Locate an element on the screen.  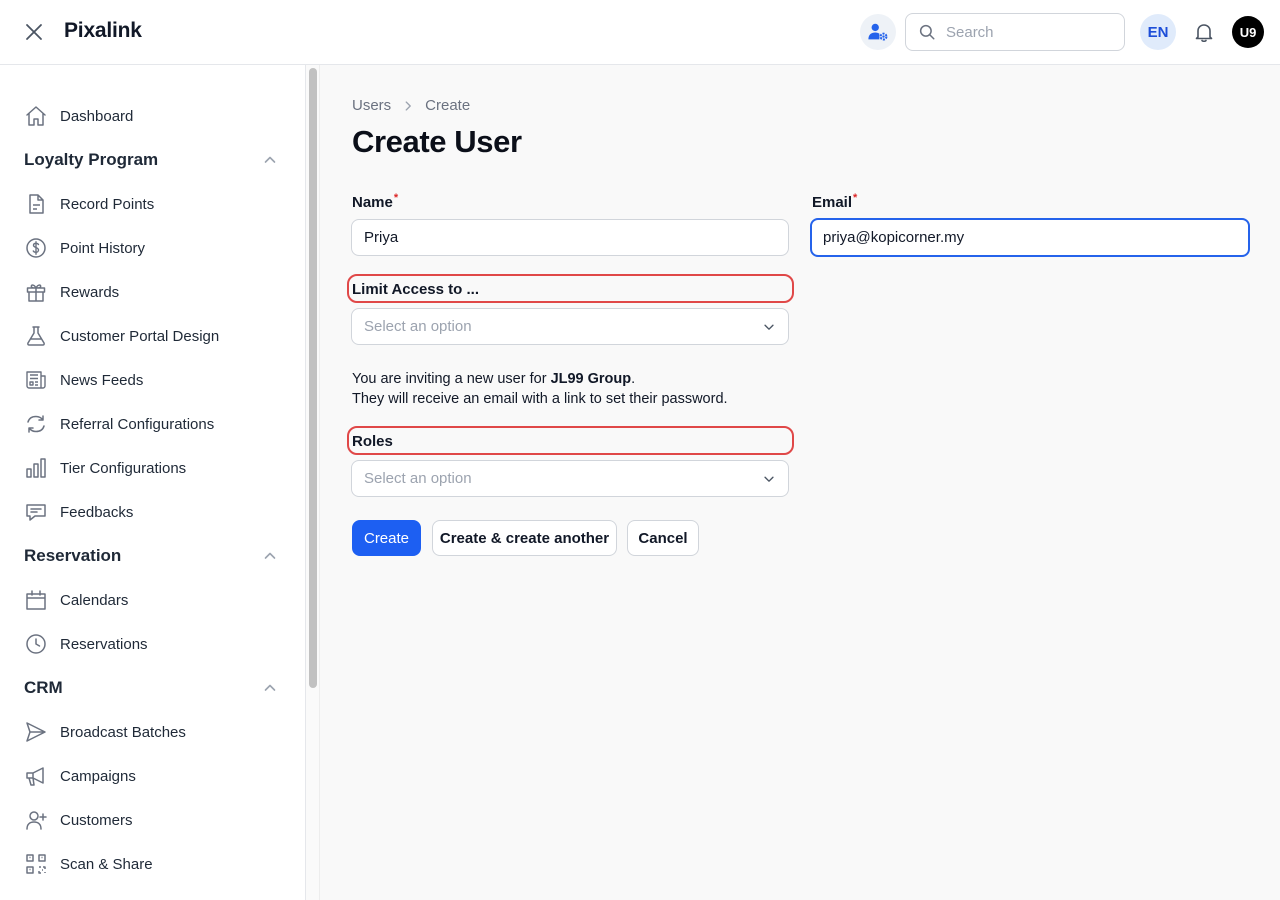
group-loyalty-program: Loyalty Program is located at coordinates (150, 160).